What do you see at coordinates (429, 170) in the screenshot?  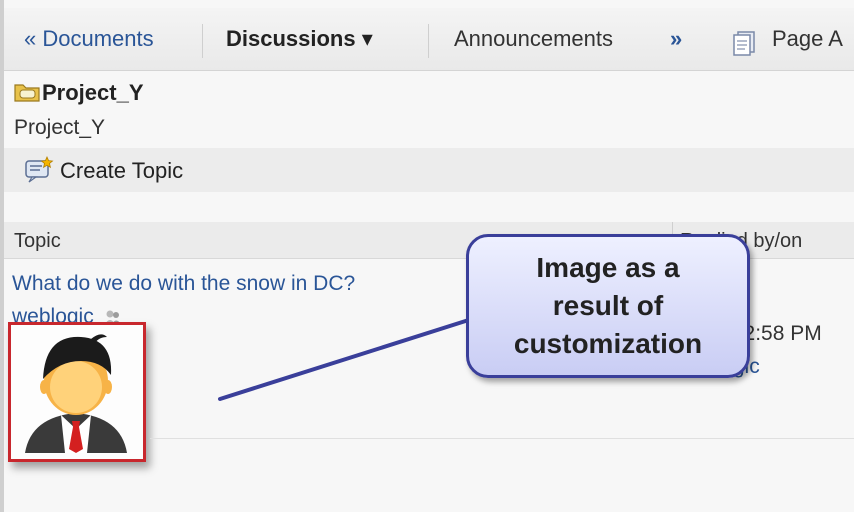 I see `toolbar: Create Topic` at bounding box center [429, 170].